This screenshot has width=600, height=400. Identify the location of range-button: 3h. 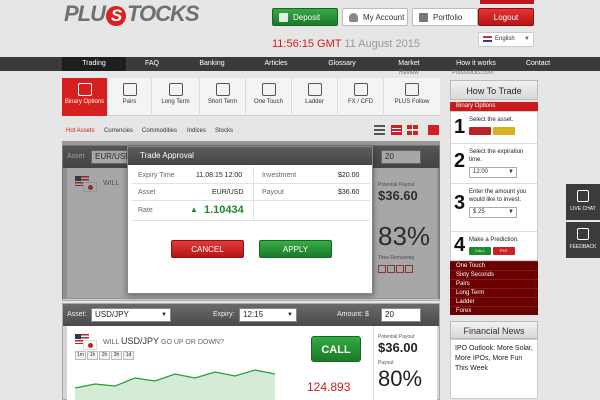
(116, 355).